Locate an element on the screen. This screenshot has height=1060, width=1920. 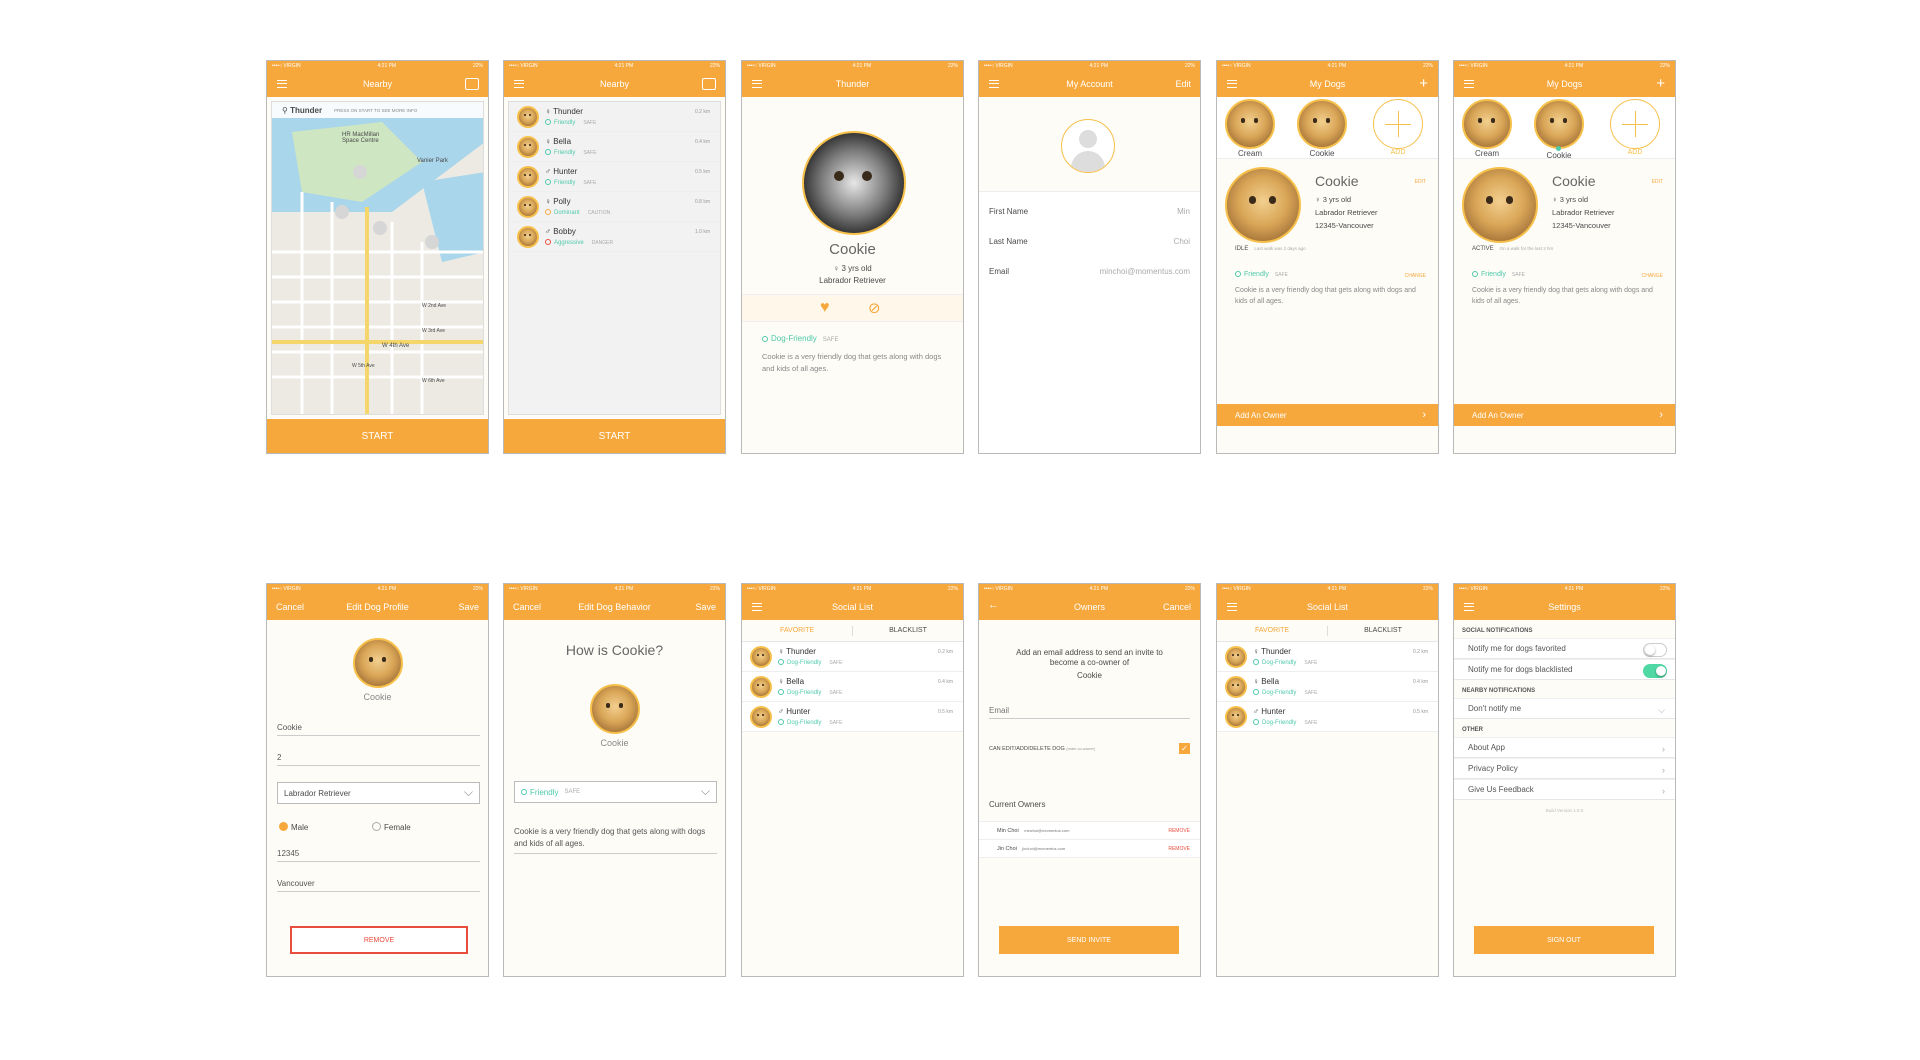
blacklisted-toggle is located at coordinates (1655, 671).